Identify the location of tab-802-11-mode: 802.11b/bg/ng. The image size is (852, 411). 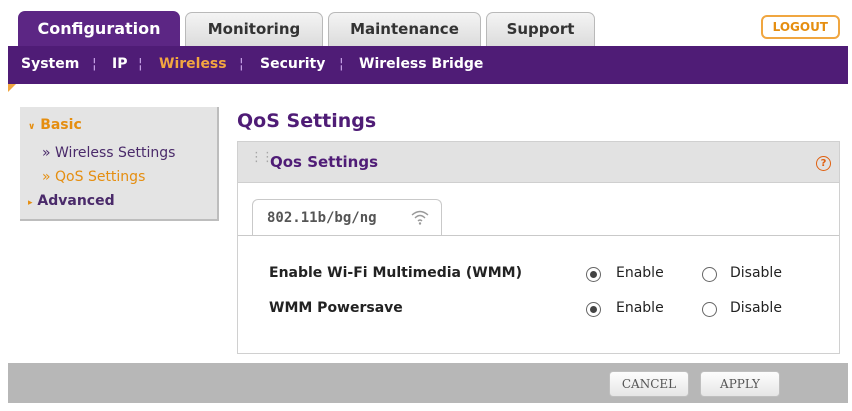
(347, 217).